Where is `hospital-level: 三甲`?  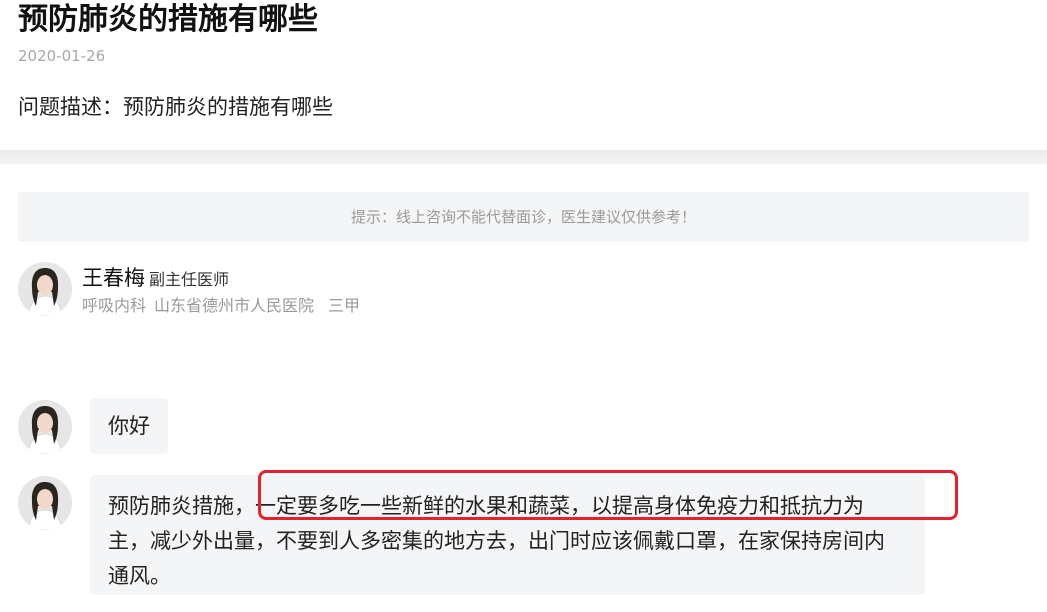 hospital-level: 三甲 is located at coordinates (344, 305).